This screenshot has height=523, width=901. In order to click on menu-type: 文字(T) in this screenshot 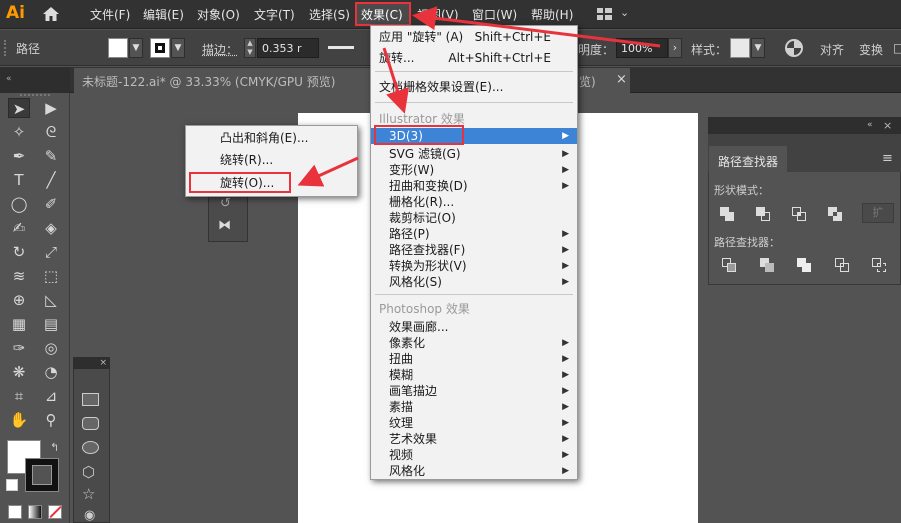, I will do `click(274, 14)`.